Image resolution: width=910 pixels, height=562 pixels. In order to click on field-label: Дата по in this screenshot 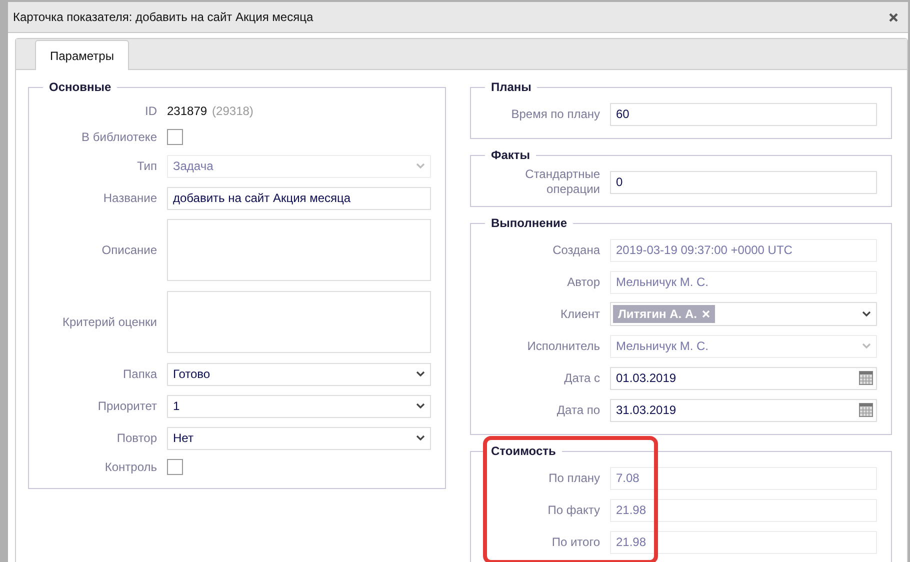, I will do `click(578, 410)`.